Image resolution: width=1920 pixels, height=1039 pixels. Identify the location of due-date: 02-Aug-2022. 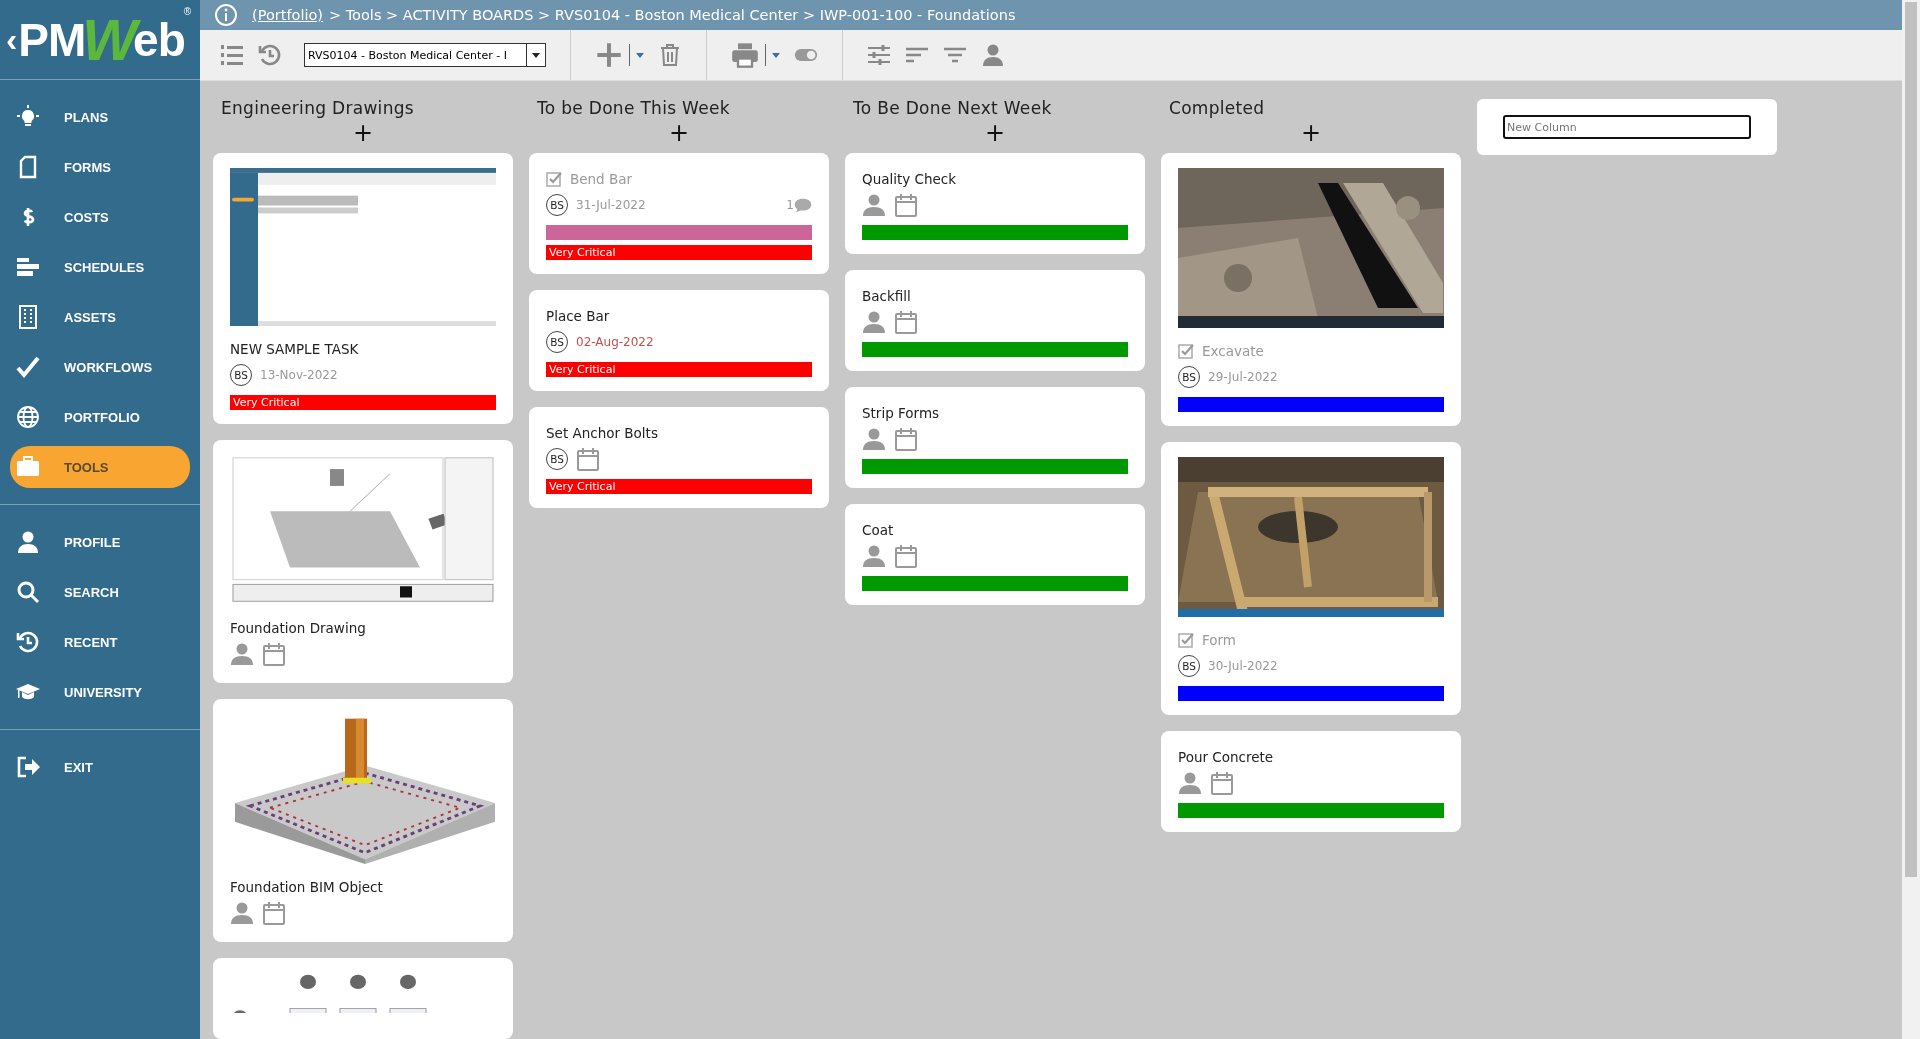
(615, 342).